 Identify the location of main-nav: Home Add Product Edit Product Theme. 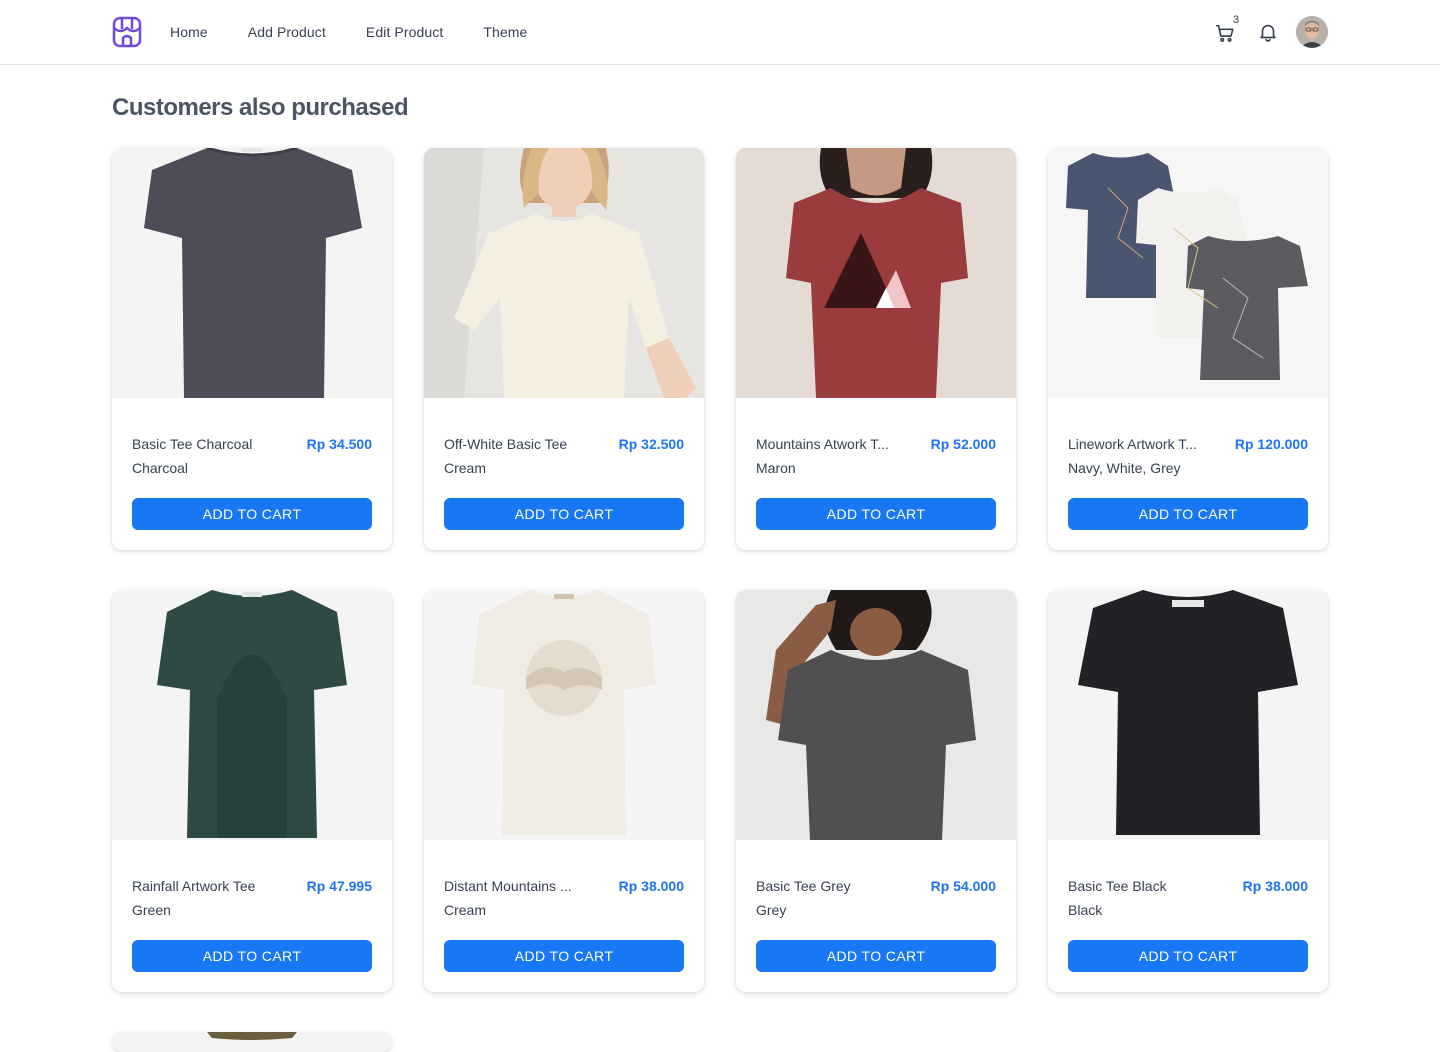
(348, 32).